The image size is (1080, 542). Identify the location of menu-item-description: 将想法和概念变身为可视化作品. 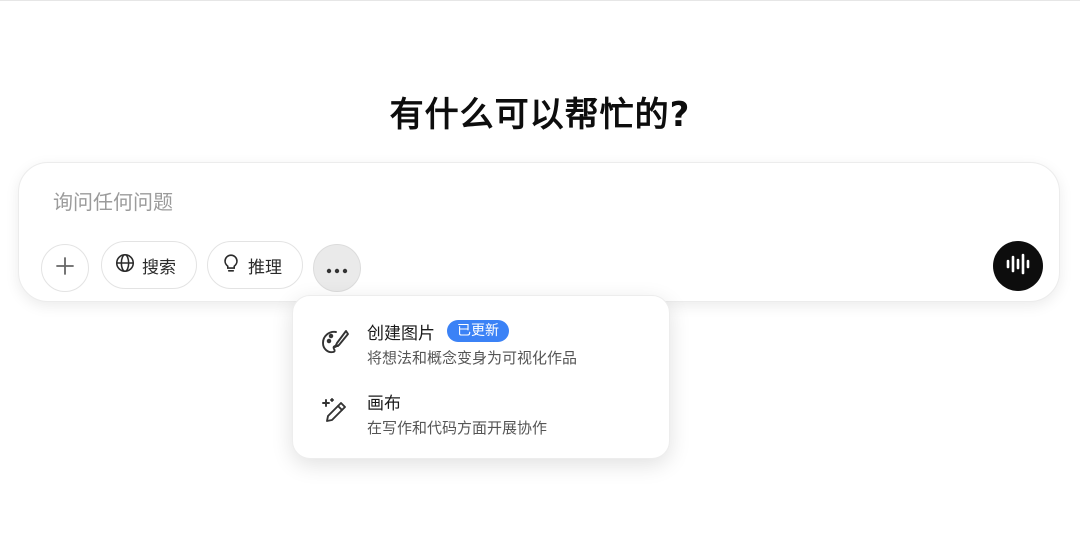
(472, 358).